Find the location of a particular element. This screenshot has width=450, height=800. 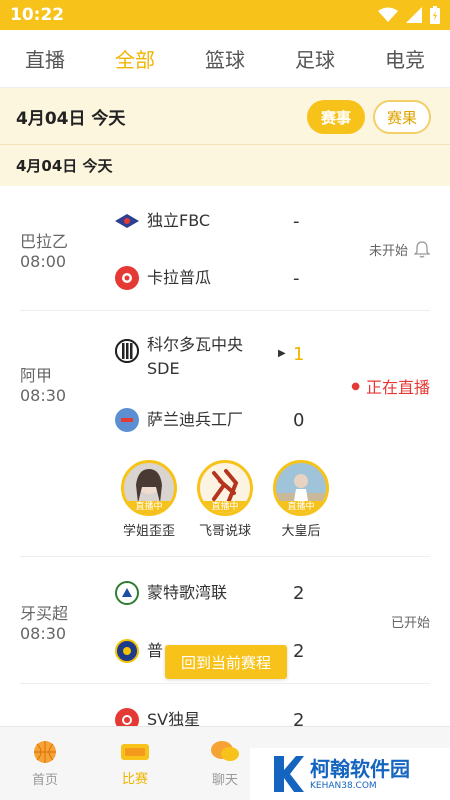

match-status: 已开始 is located at coordinates (410, 621).